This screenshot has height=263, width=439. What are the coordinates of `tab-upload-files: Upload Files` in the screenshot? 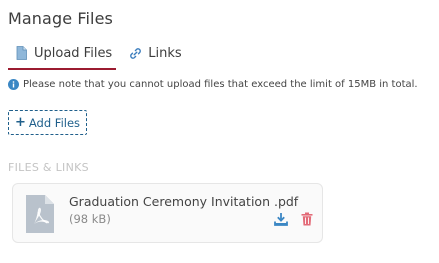 It's located at (62, 54).